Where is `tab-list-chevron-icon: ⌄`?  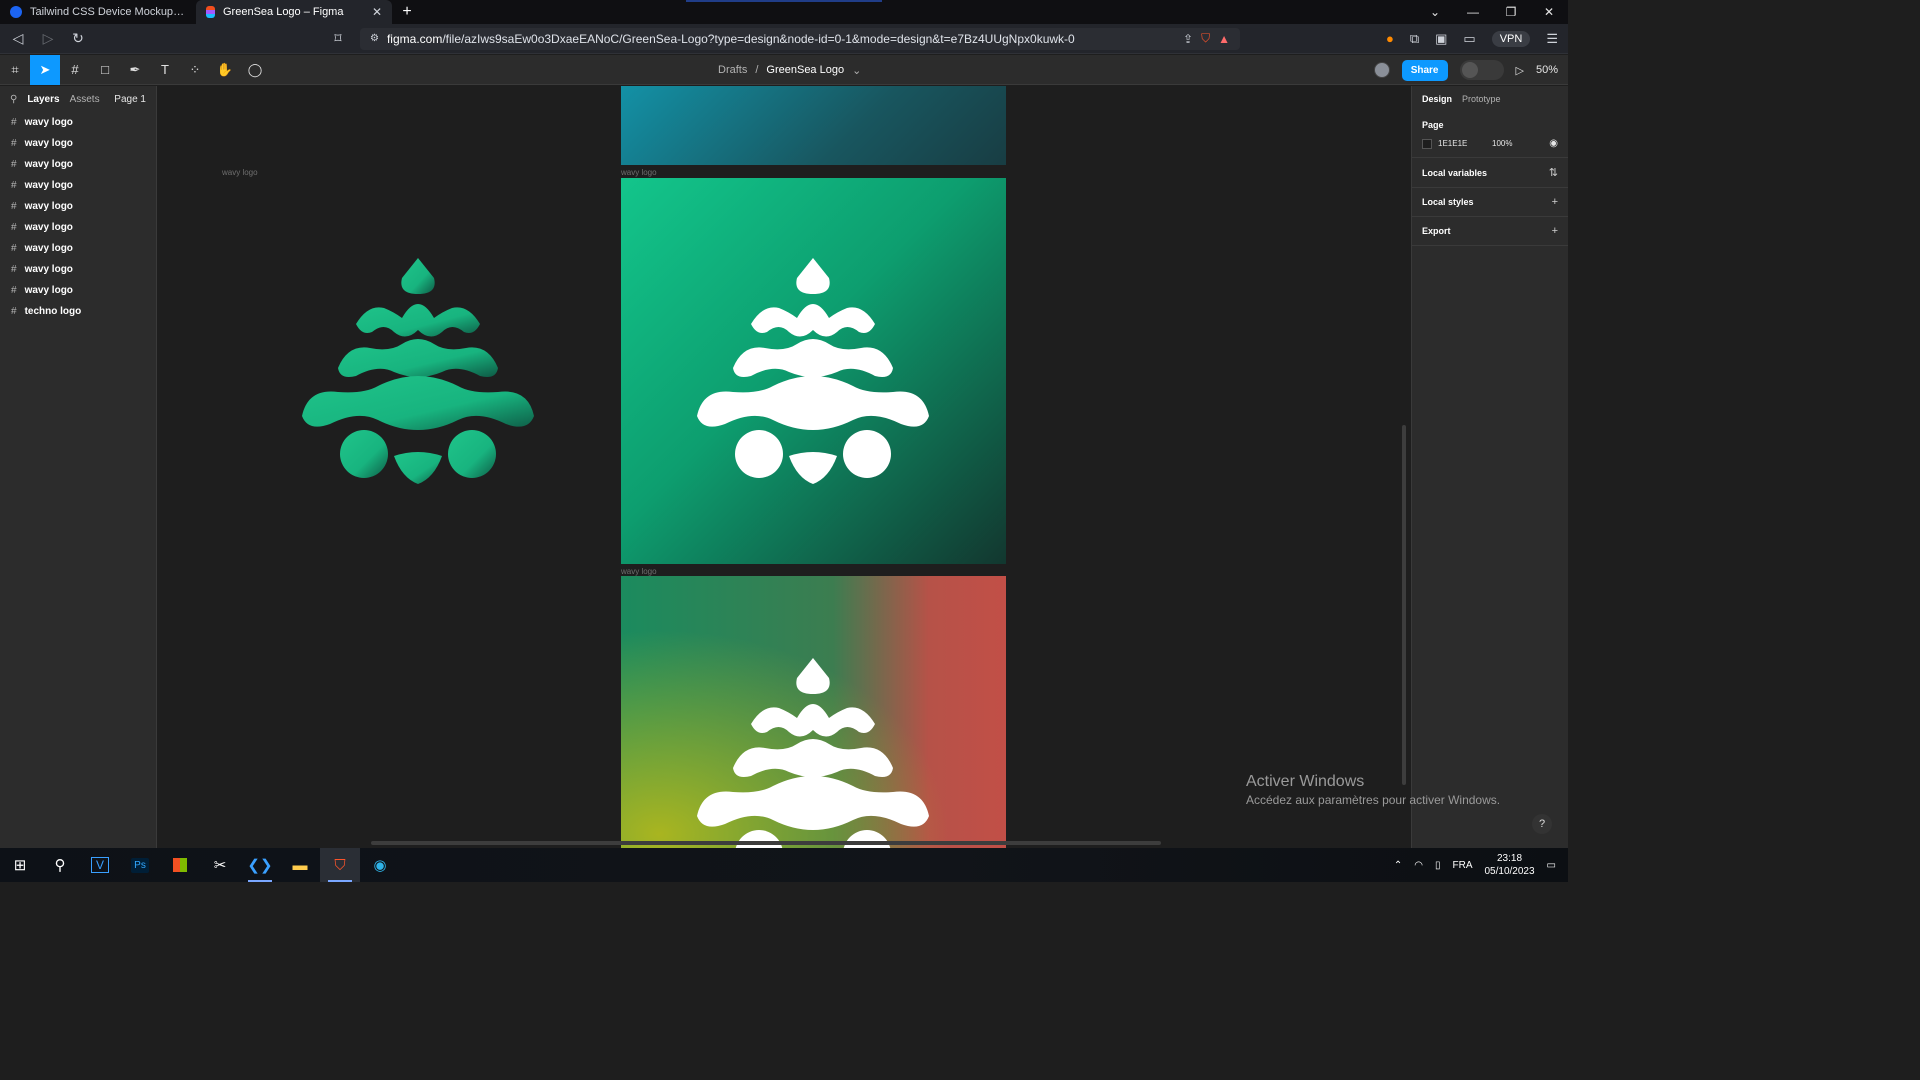
tab-list-chevron-icon: ⌄ is located at coordinates (1435, 12).